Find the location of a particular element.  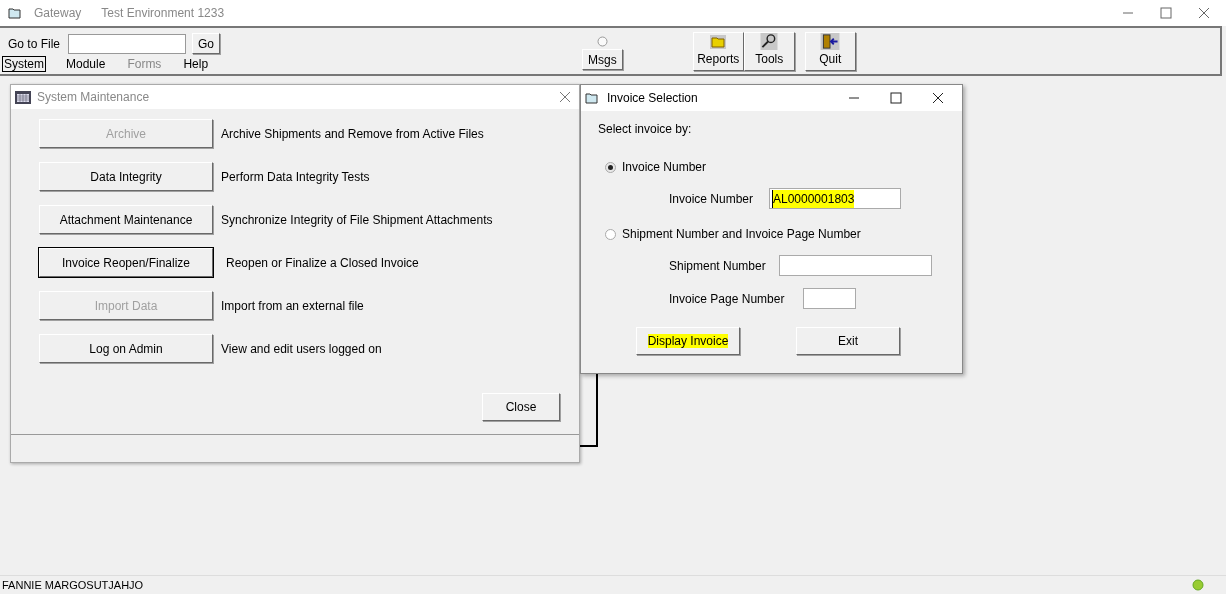

input-field: AL0000001803 is located at coordinates (835, 198).